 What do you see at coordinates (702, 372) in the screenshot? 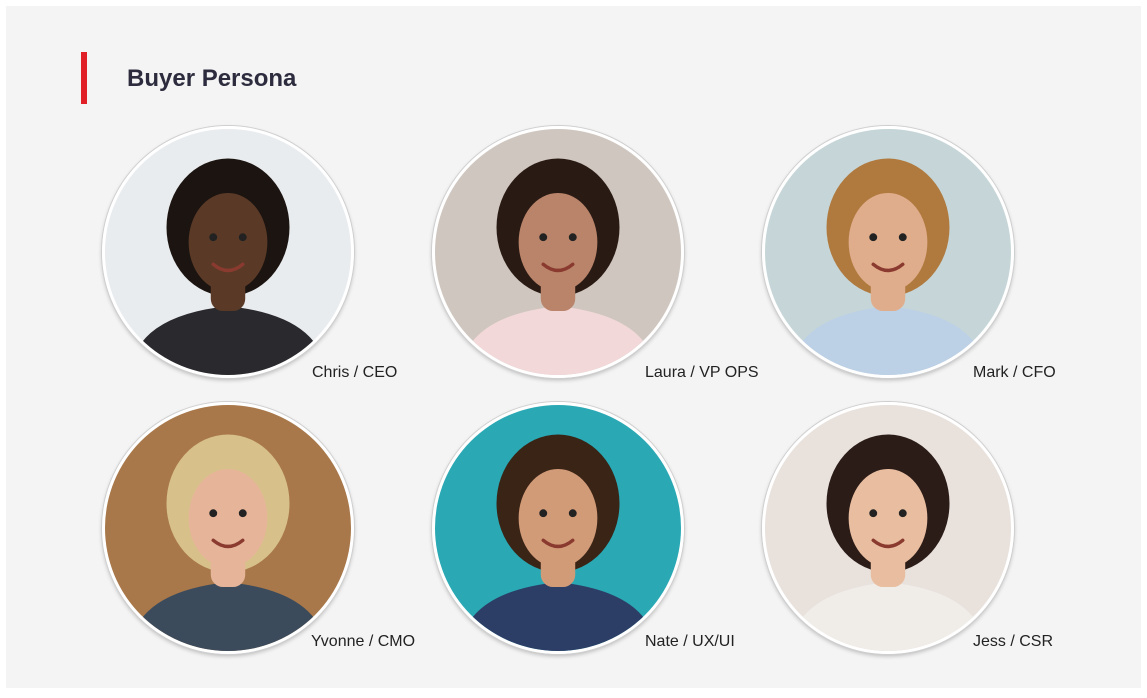
I see `persona-caption: Laura / VP OPS` at bounding box center [702, 372].